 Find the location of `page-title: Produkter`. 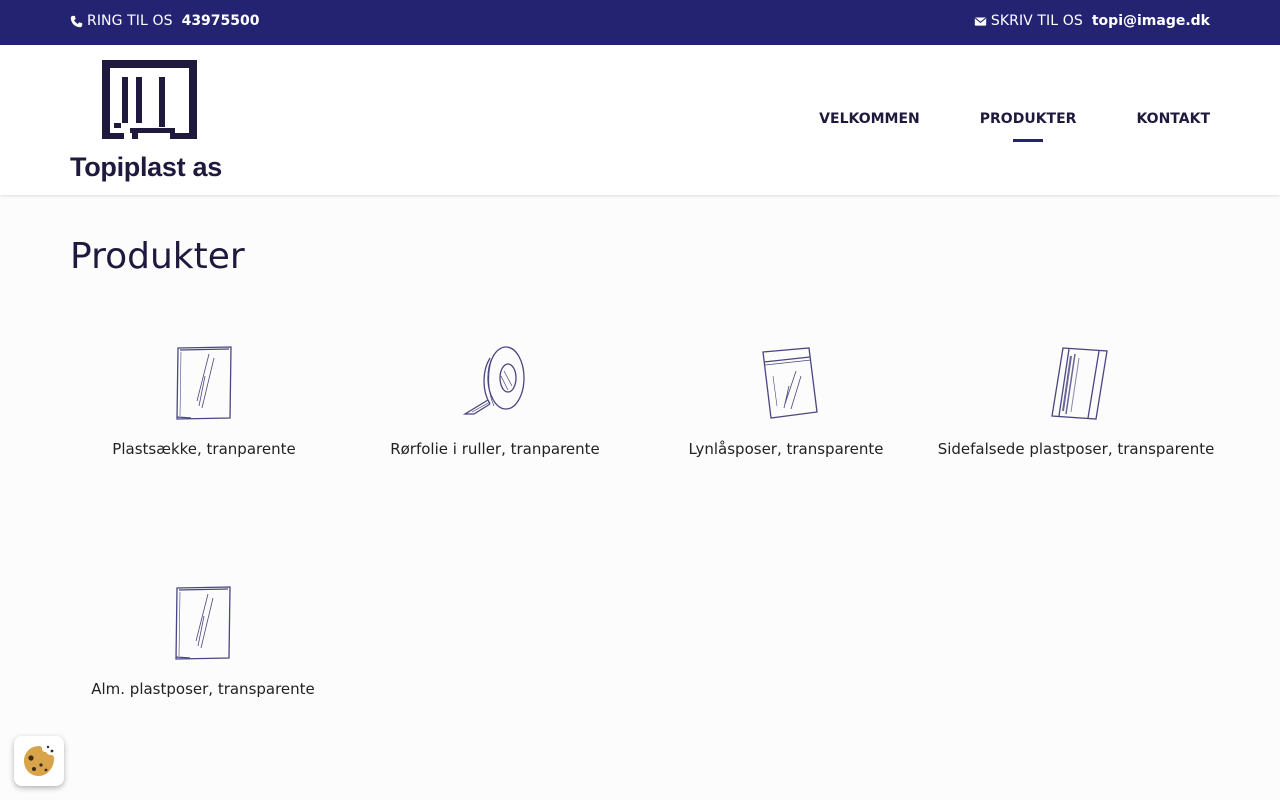

page-title: Produkter is located at coordinates (157, 256).